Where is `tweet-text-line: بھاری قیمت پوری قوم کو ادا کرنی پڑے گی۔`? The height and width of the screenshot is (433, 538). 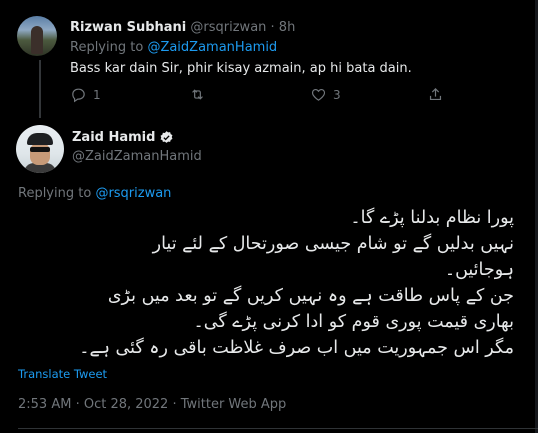
tweet-text-line: بھاری قیمت پوری قوم کو ادا کرنی پڑے گی۔ is located at coordinates (353, 322).